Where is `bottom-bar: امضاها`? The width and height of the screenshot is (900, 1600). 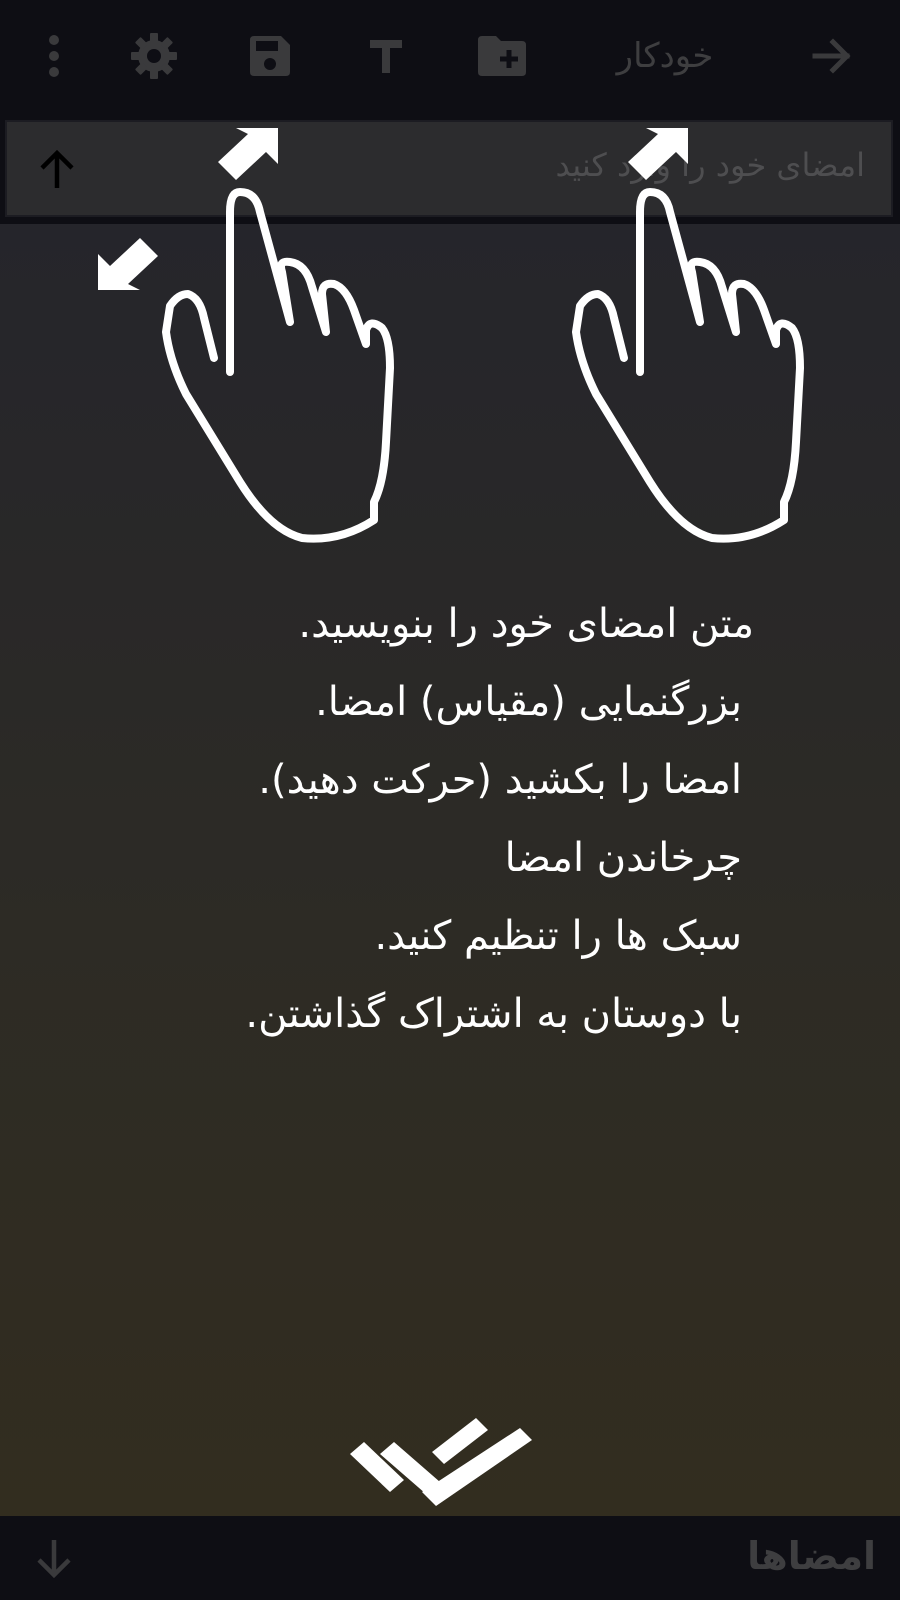
bottom-bar: امضاها is located at coordinates (450, 1558).